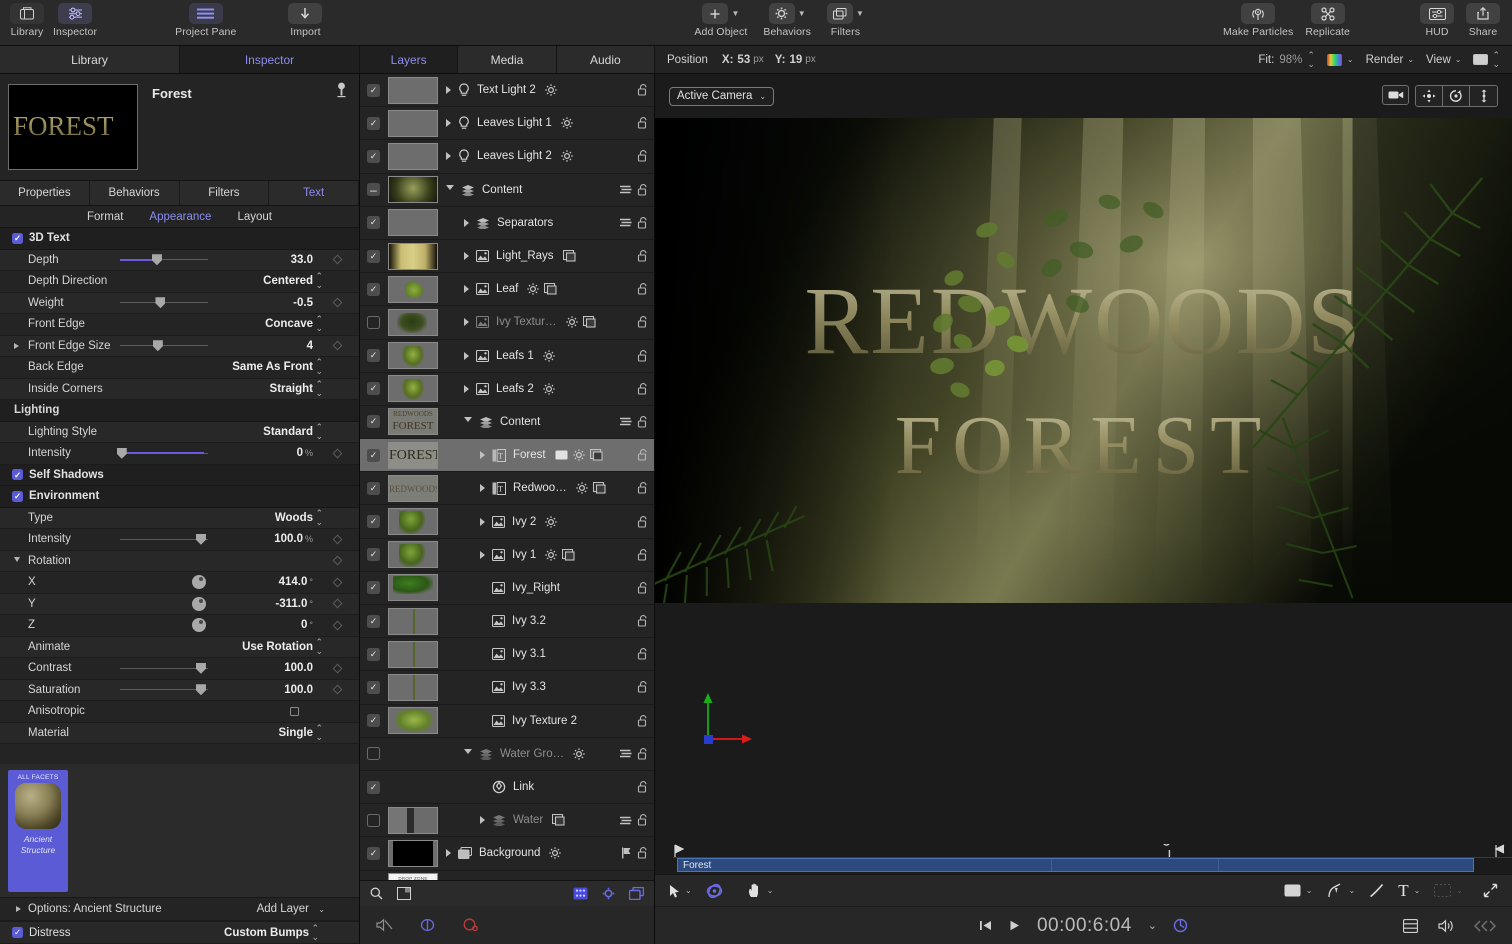 The image size is (1512, 944). What do you see at coordinates (1486, 59) in the screenshot?
I see `viewer-layout-menu: ⌃ ⌄` at bounding box center [1486, 59].